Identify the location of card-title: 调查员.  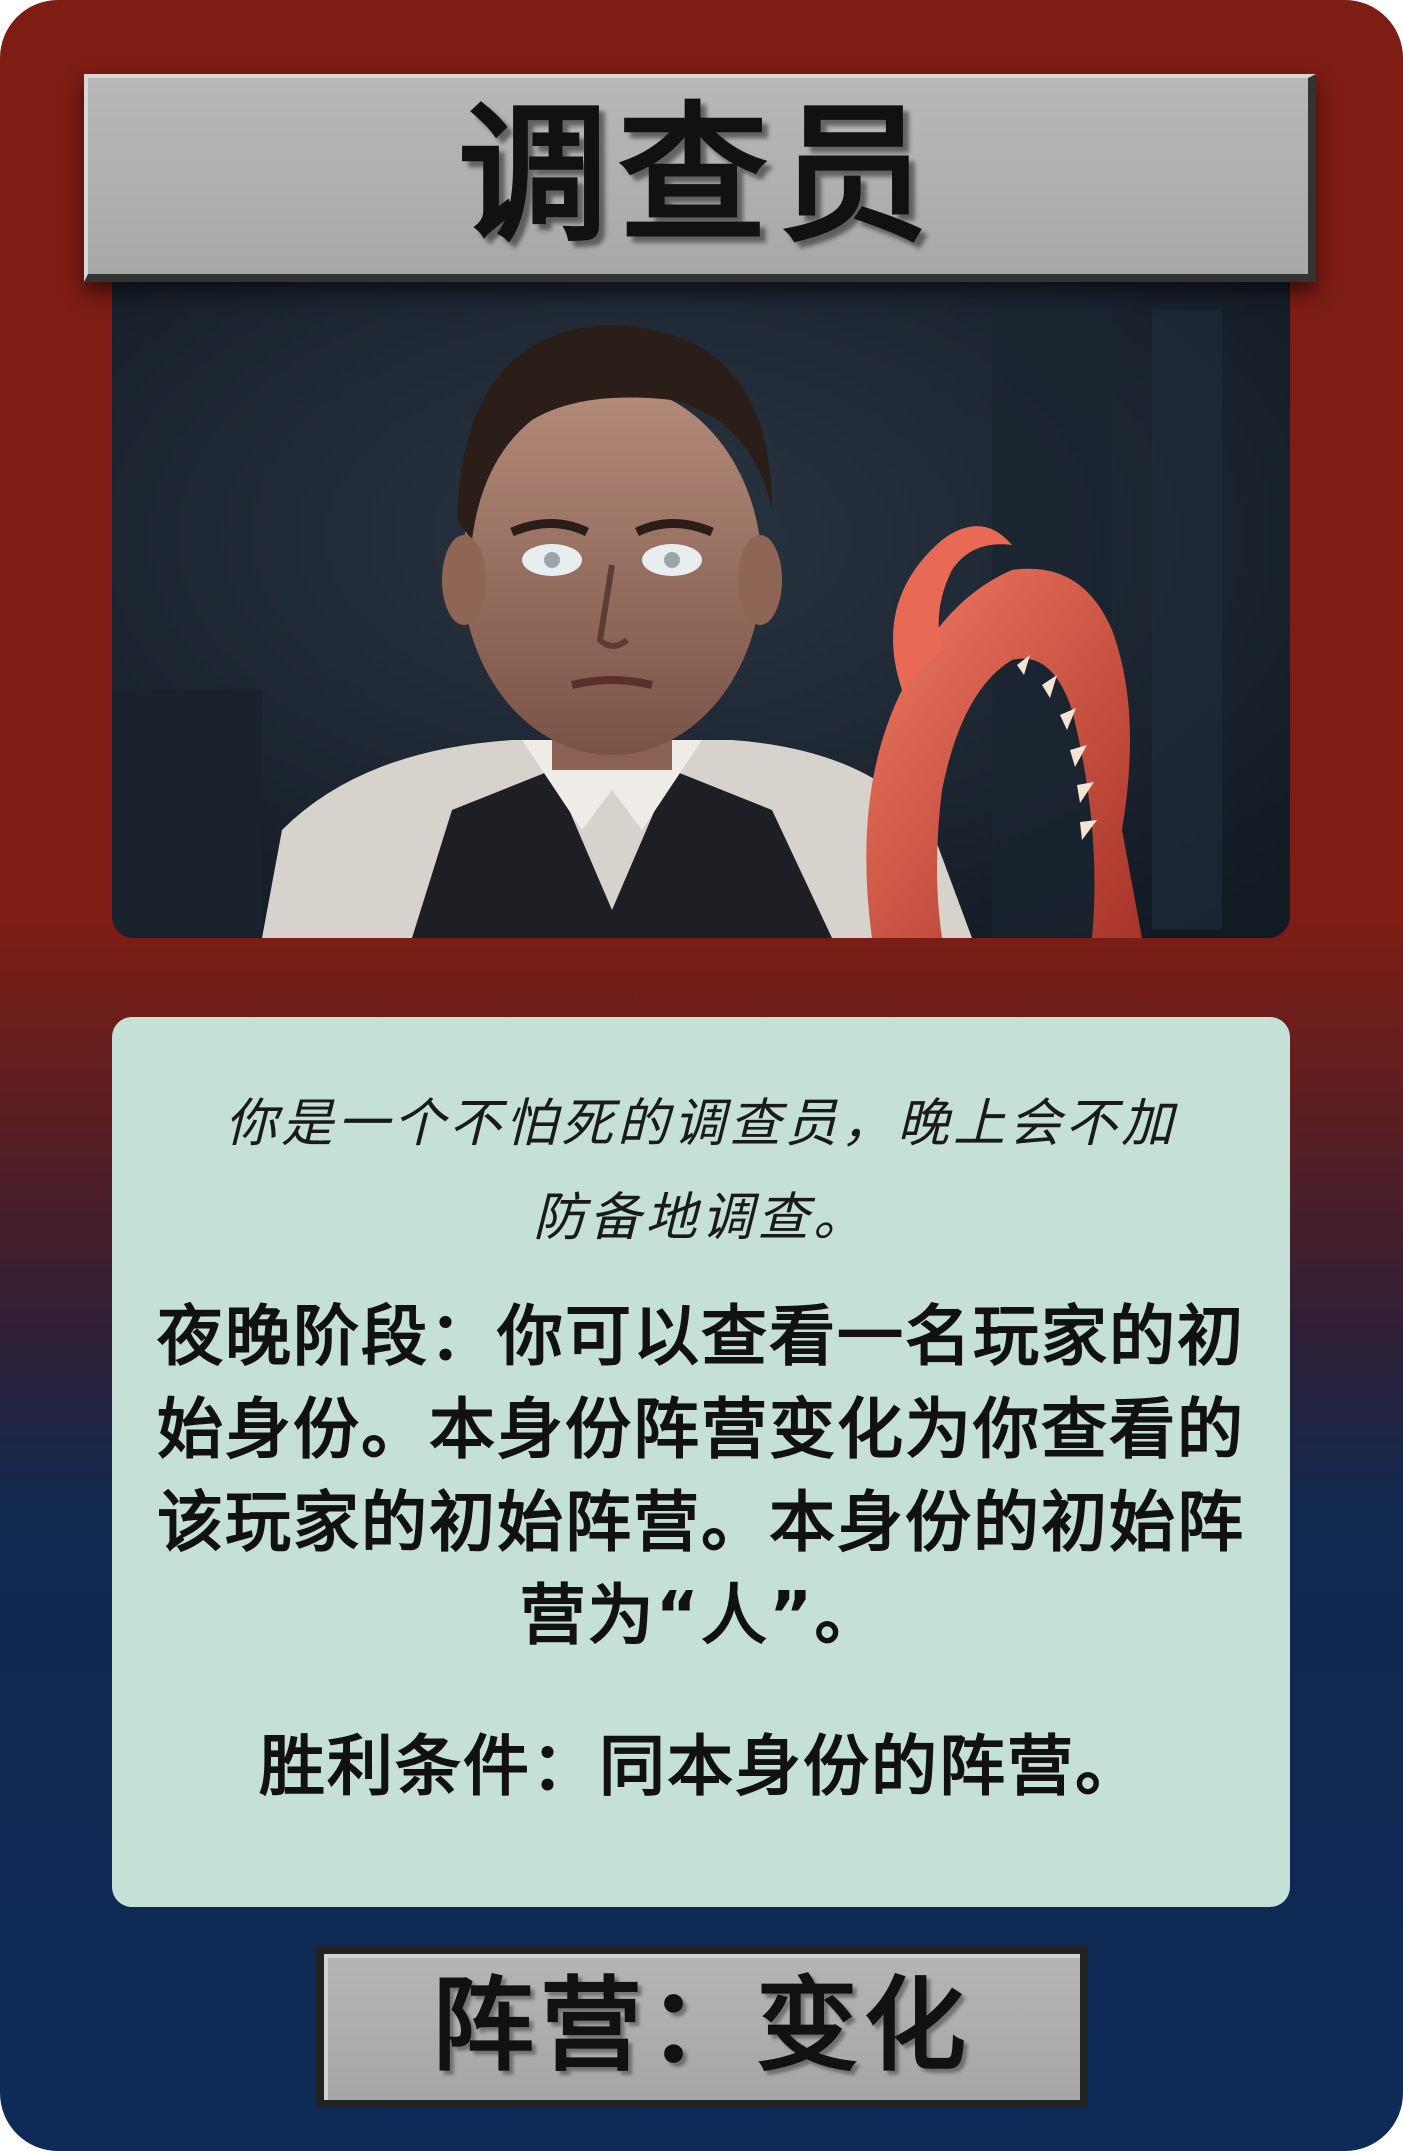
(697, 176).